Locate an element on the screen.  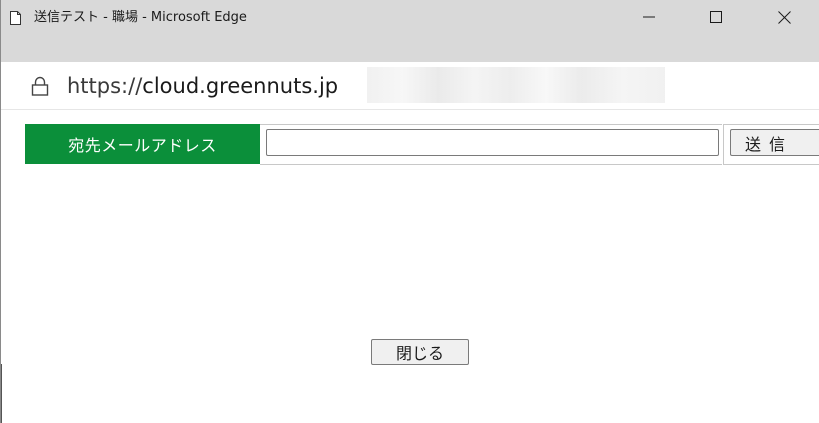
address-bar: https://cloud.greennuts.jp is located at coordinates (410, 85).